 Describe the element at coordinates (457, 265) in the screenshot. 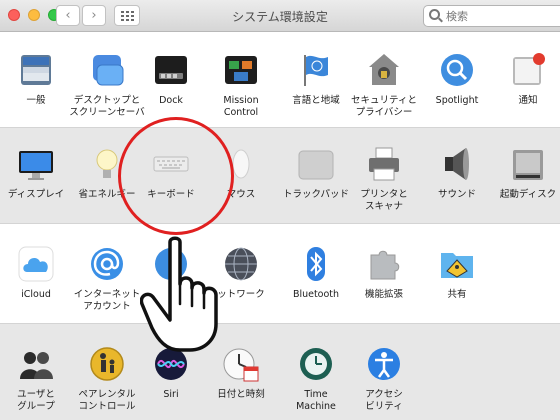

I see `sharing-folder-icon` at that location.